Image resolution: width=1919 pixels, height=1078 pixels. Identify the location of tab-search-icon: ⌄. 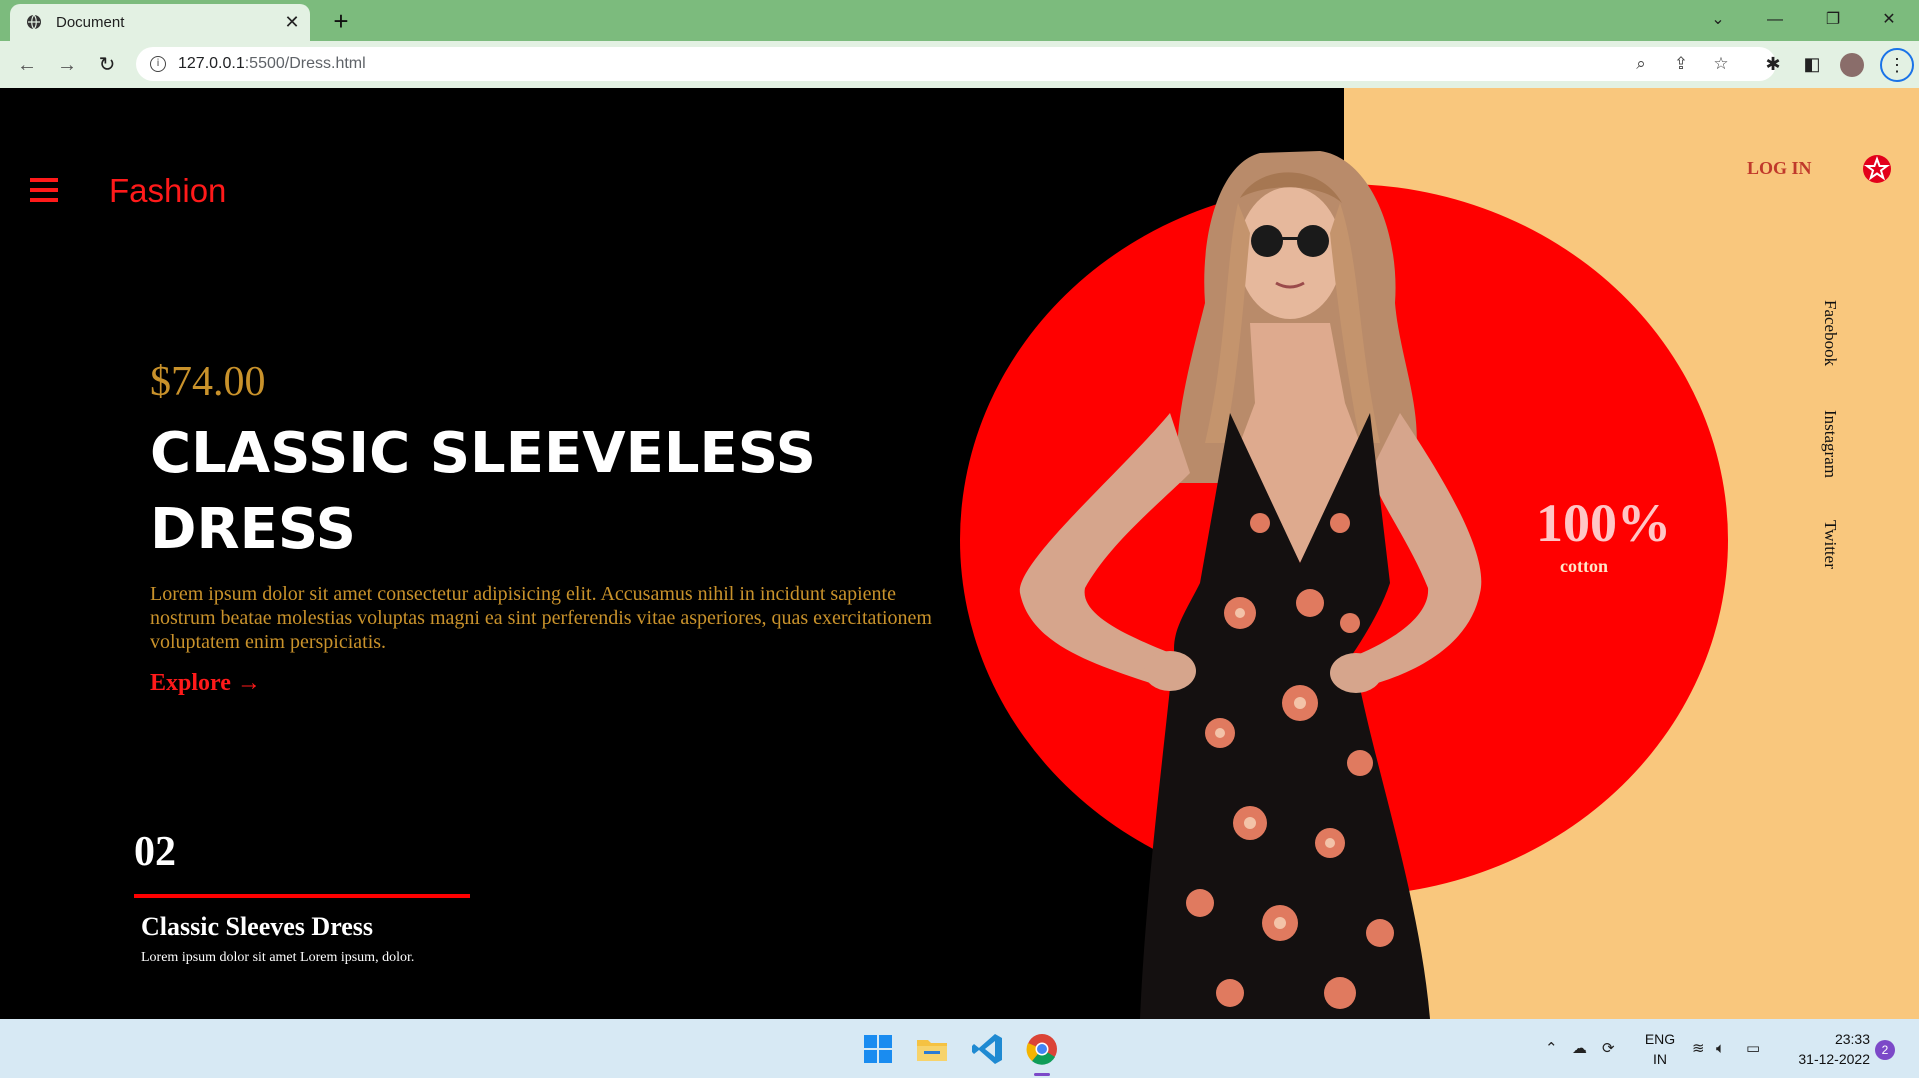
(1718, 20).